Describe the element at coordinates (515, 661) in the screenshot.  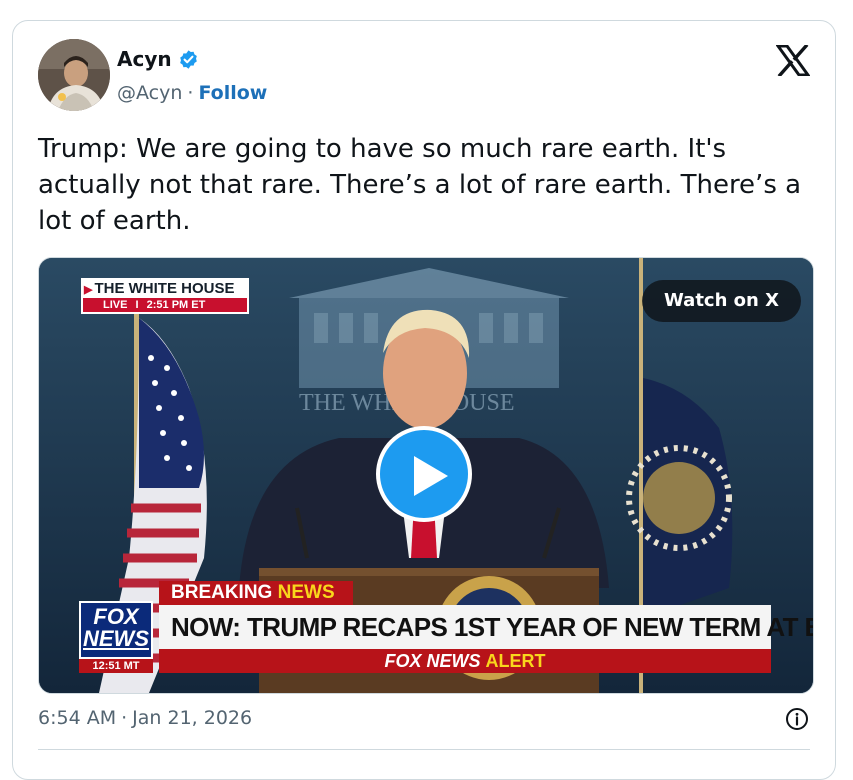
I see `alert-label: ALERT` at that location.